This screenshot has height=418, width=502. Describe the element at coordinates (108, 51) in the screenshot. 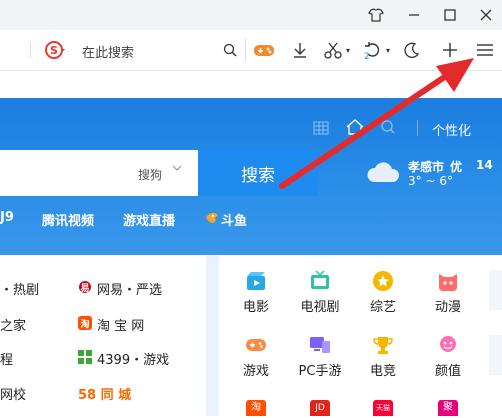

I see `toolbar-search-input: 在此搜索` at that location.